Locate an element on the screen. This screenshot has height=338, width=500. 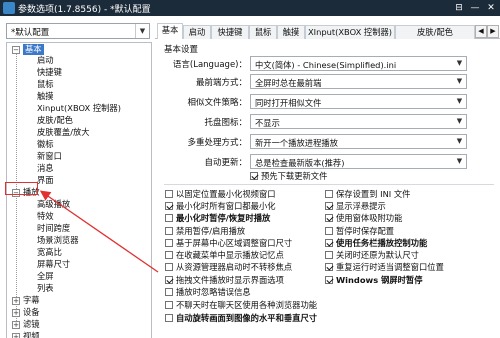
option-checkbox: 播放时忽略错误信息 is located at coordinates (208, 292).